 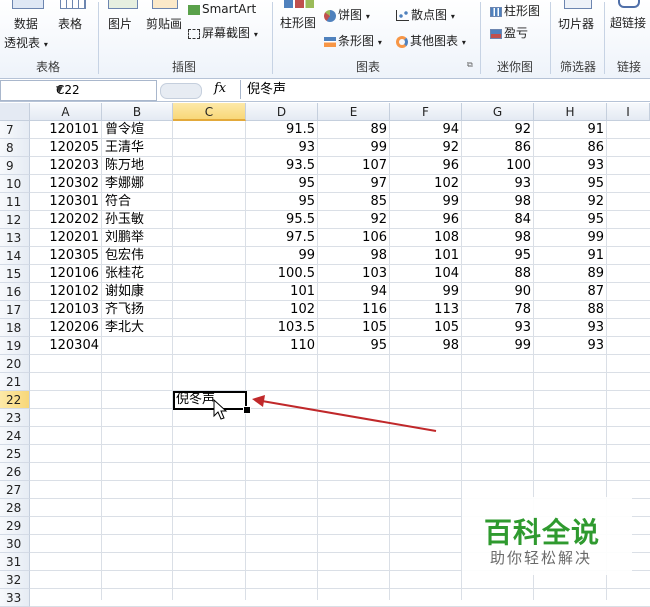 What do you see at coordinates (344, 413) in the screenshot?
I see `red-arrow-icon` at bounding box center [344, 413].